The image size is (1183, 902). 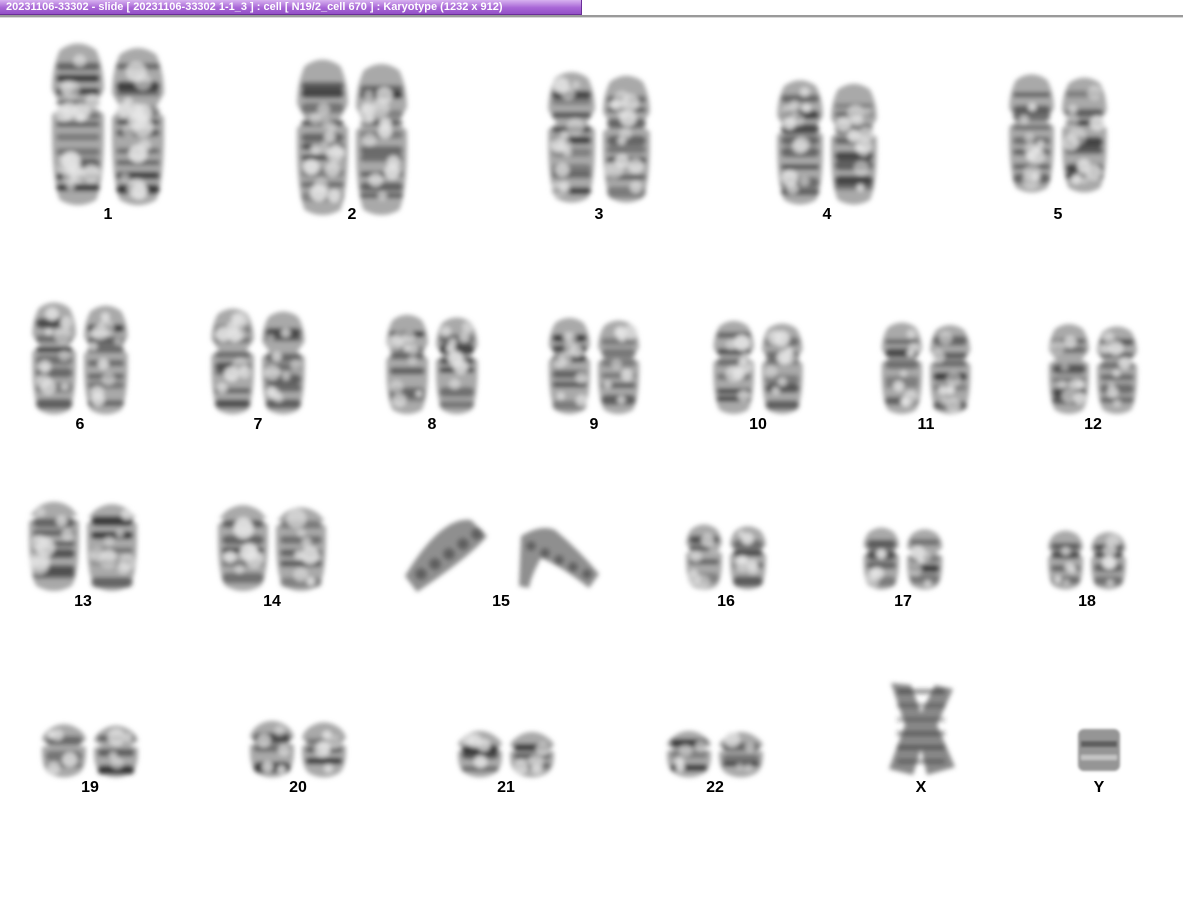 I want to click on chromosome-label-y: Y, so click(x=1099, y=787).